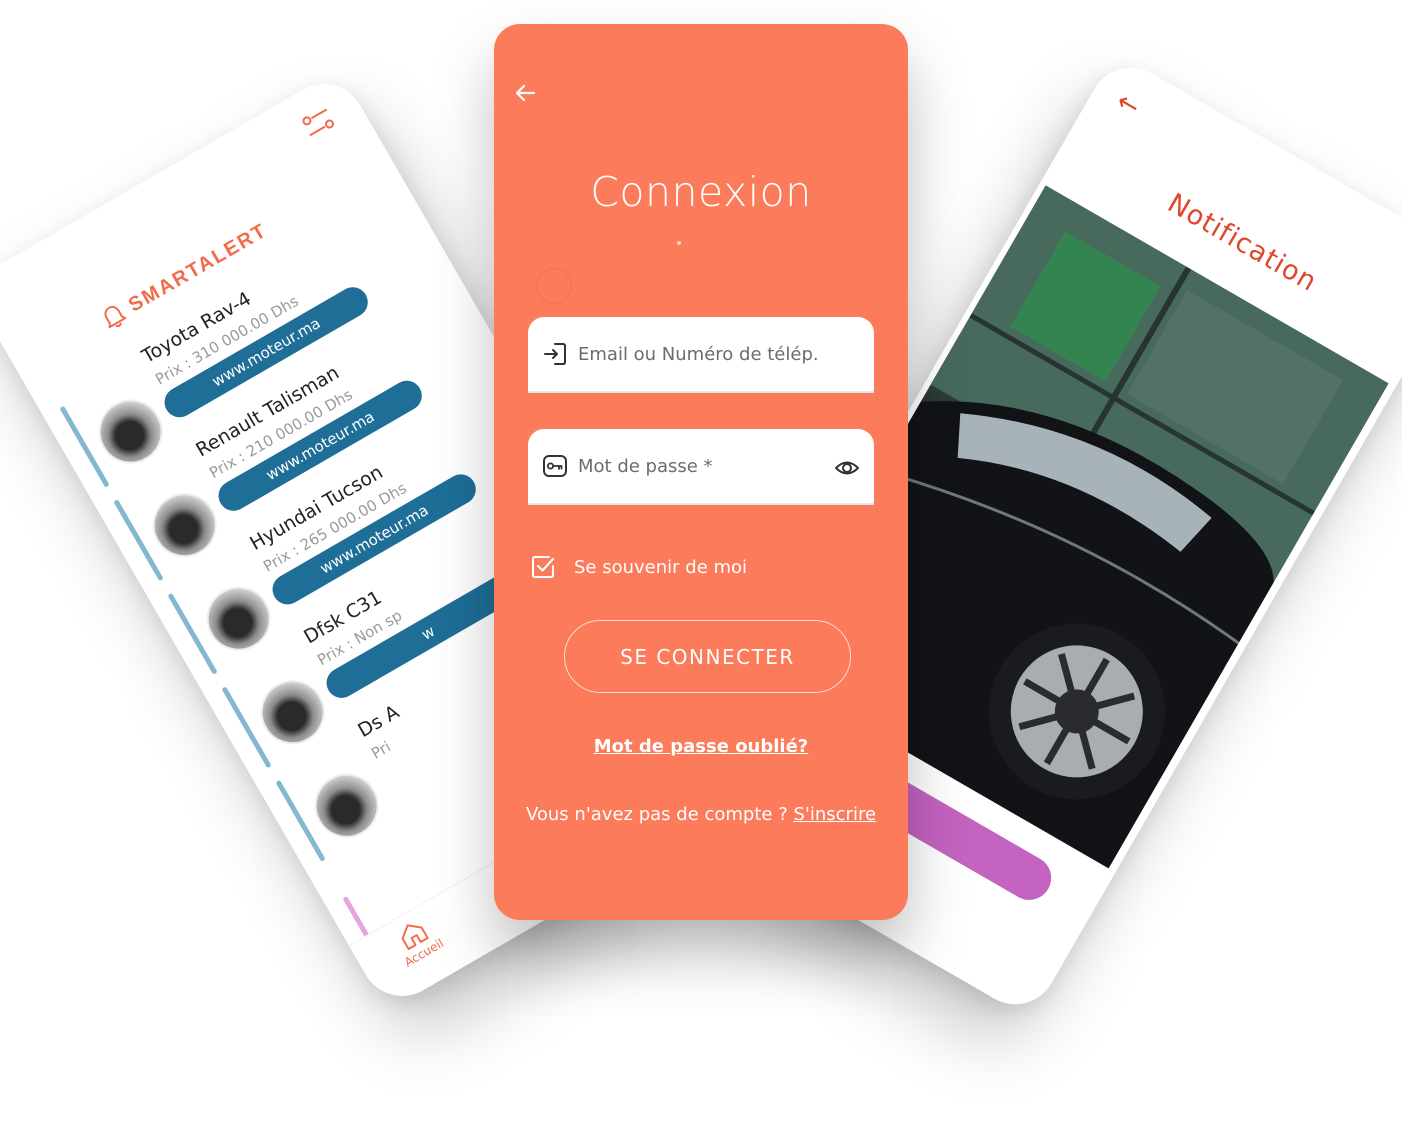  I want to click on car-price: Pri, so click(381, 750).